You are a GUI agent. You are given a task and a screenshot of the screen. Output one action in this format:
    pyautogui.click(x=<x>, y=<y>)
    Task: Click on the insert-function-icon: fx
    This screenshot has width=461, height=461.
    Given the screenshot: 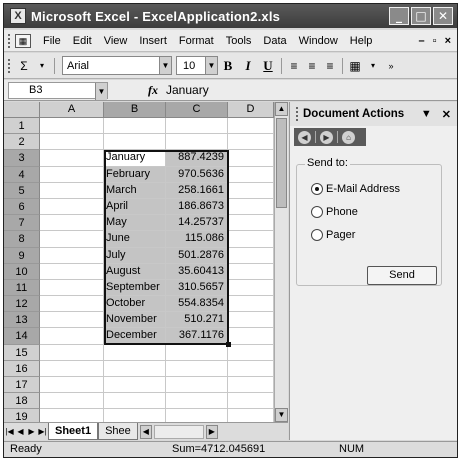 What is the action you would take?
    pyautogui.click(x=153, y=90)
    